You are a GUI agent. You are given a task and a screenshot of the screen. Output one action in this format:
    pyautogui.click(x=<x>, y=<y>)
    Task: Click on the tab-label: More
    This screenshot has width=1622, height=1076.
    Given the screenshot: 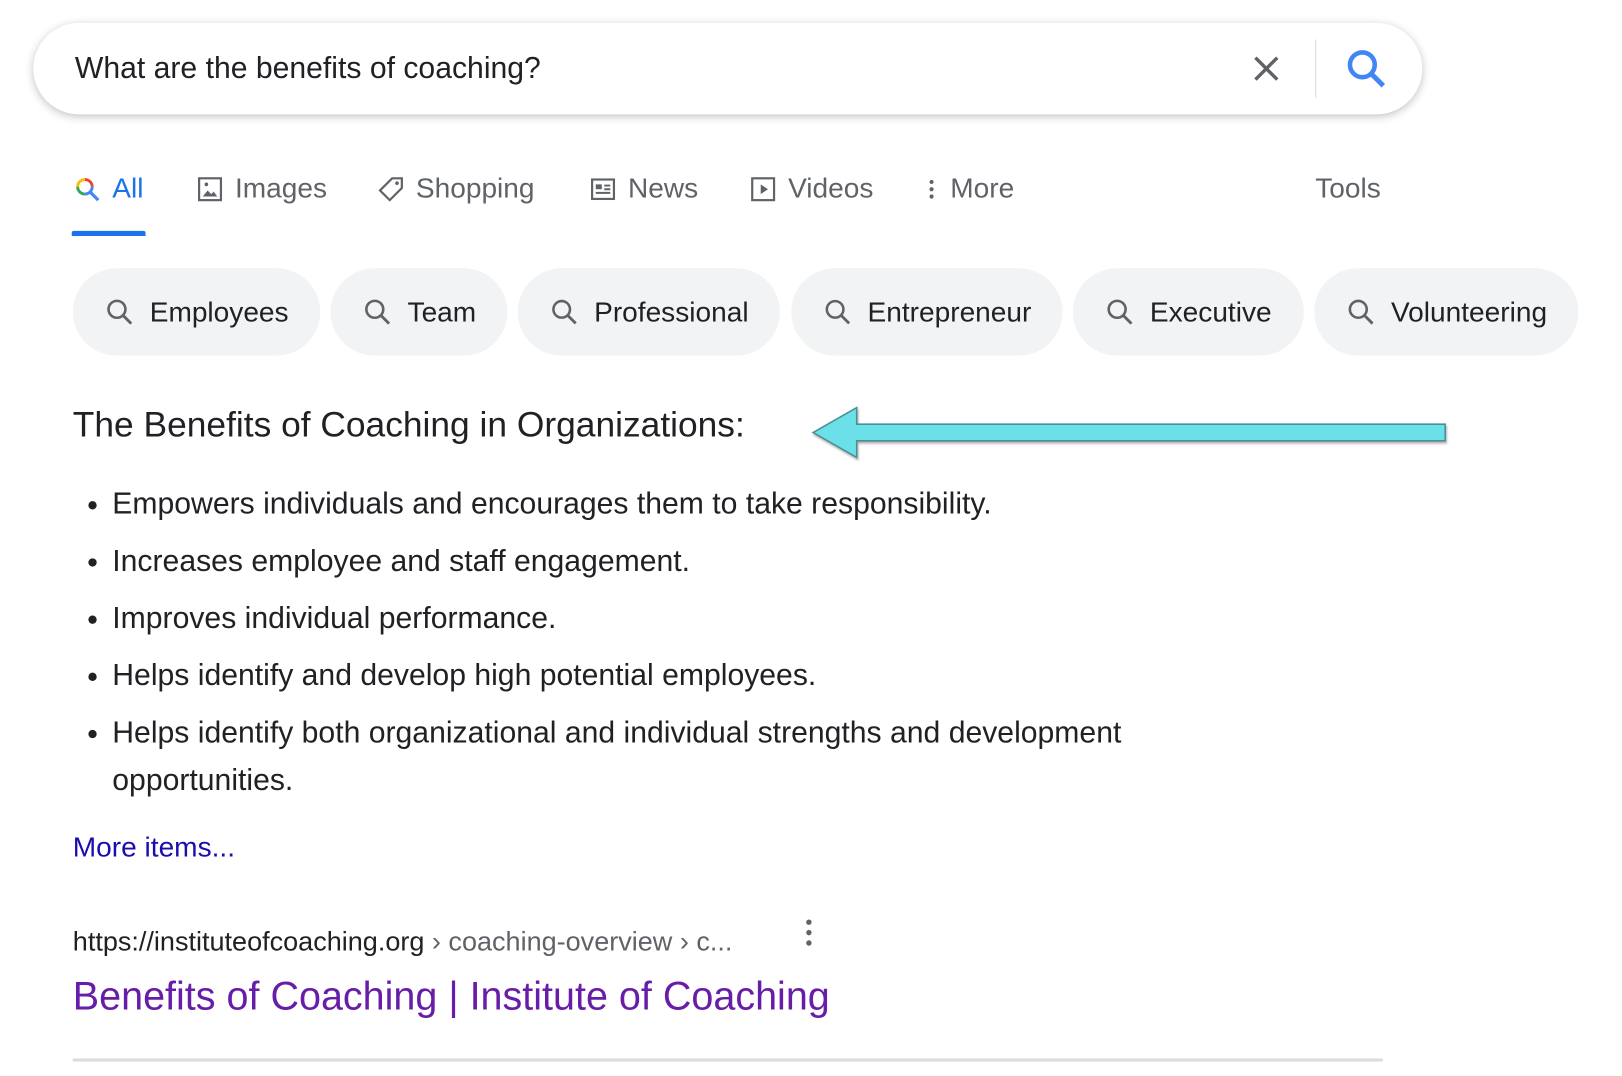 What is the action you would take?
    pyautogui.click(x=982, y=188)
    